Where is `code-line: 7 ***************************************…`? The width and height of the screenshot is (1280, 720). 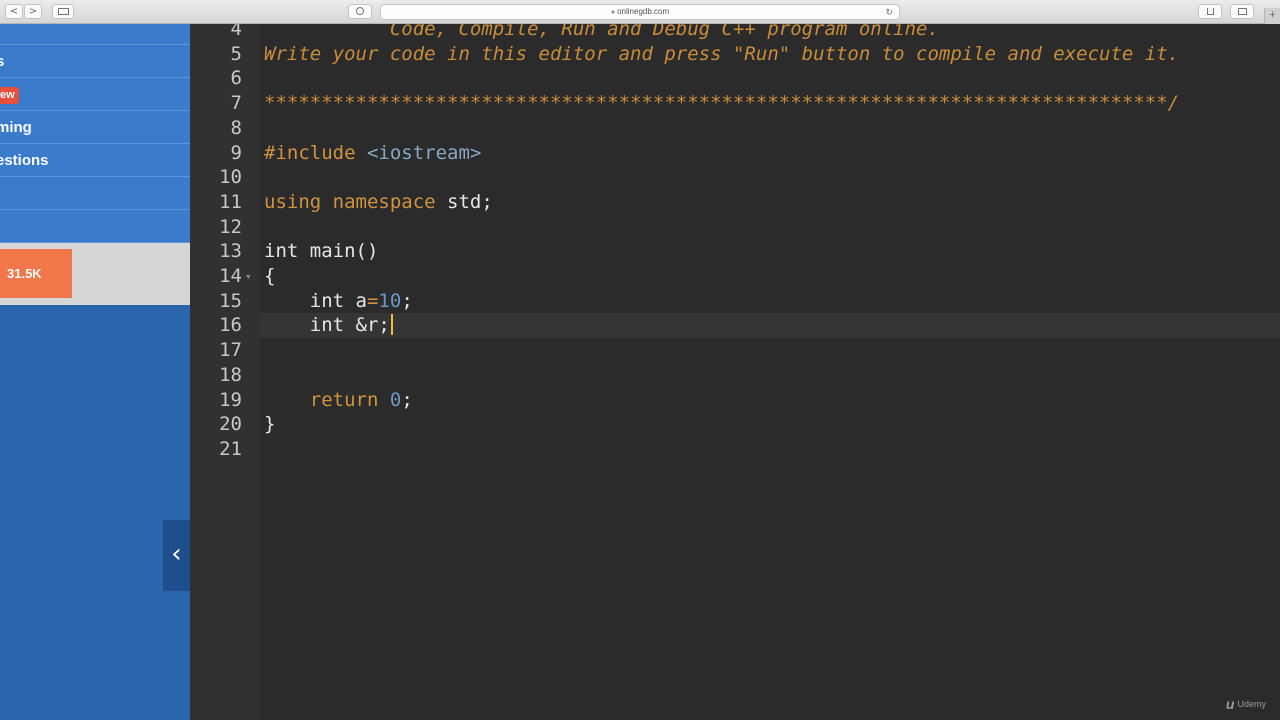 code-line: 7 ***************************************… is located at coordinates (735, 103).